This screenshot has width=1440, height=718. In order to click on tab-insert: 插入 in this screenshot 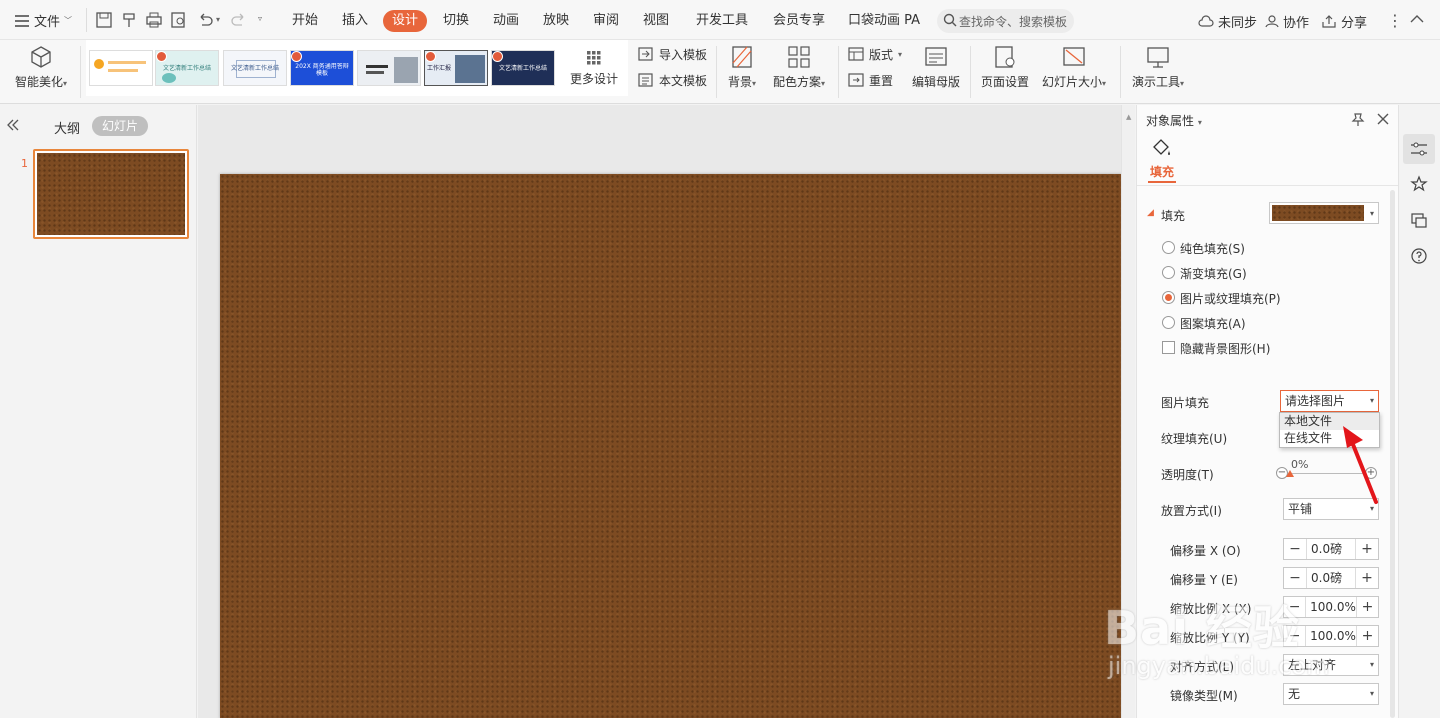, I will do `click(355, 21)`.